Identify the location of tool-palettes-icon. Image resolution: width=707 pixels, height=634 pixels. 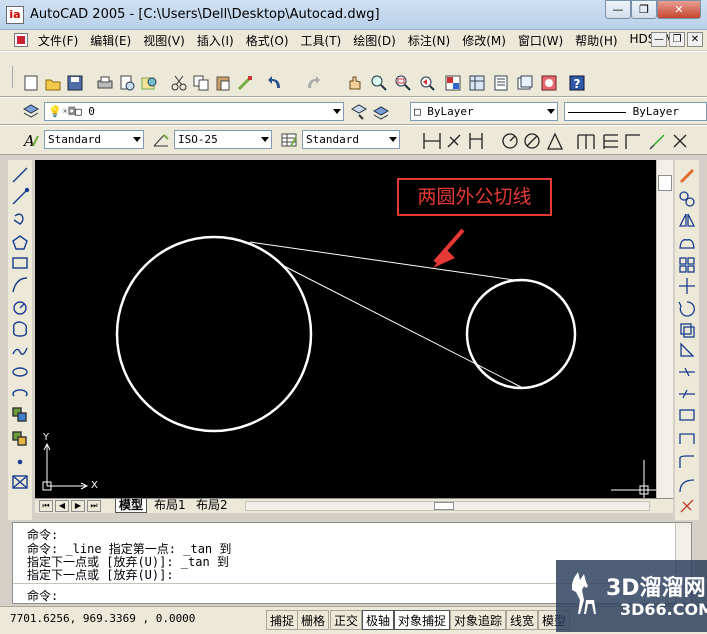
(501, 83).